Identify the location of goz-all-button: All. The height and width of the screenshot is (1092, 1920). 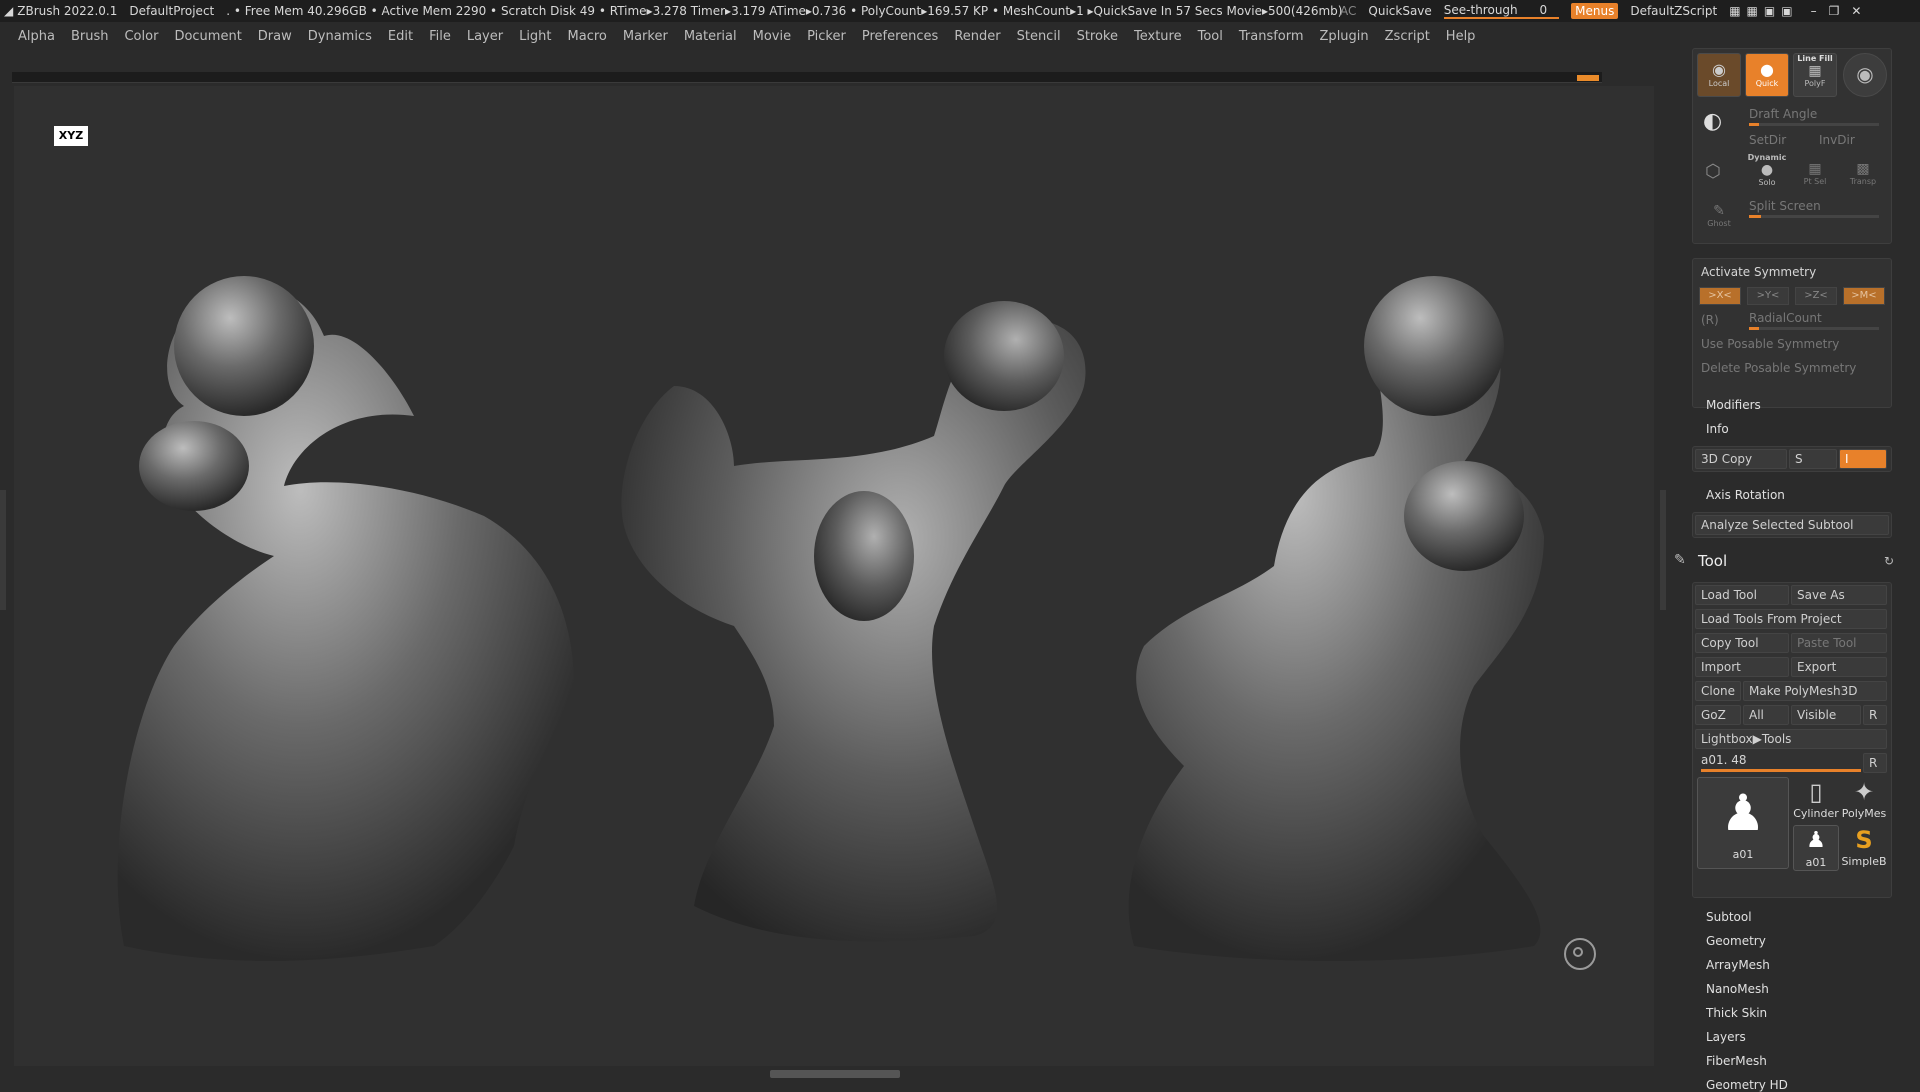
(1766, 715).